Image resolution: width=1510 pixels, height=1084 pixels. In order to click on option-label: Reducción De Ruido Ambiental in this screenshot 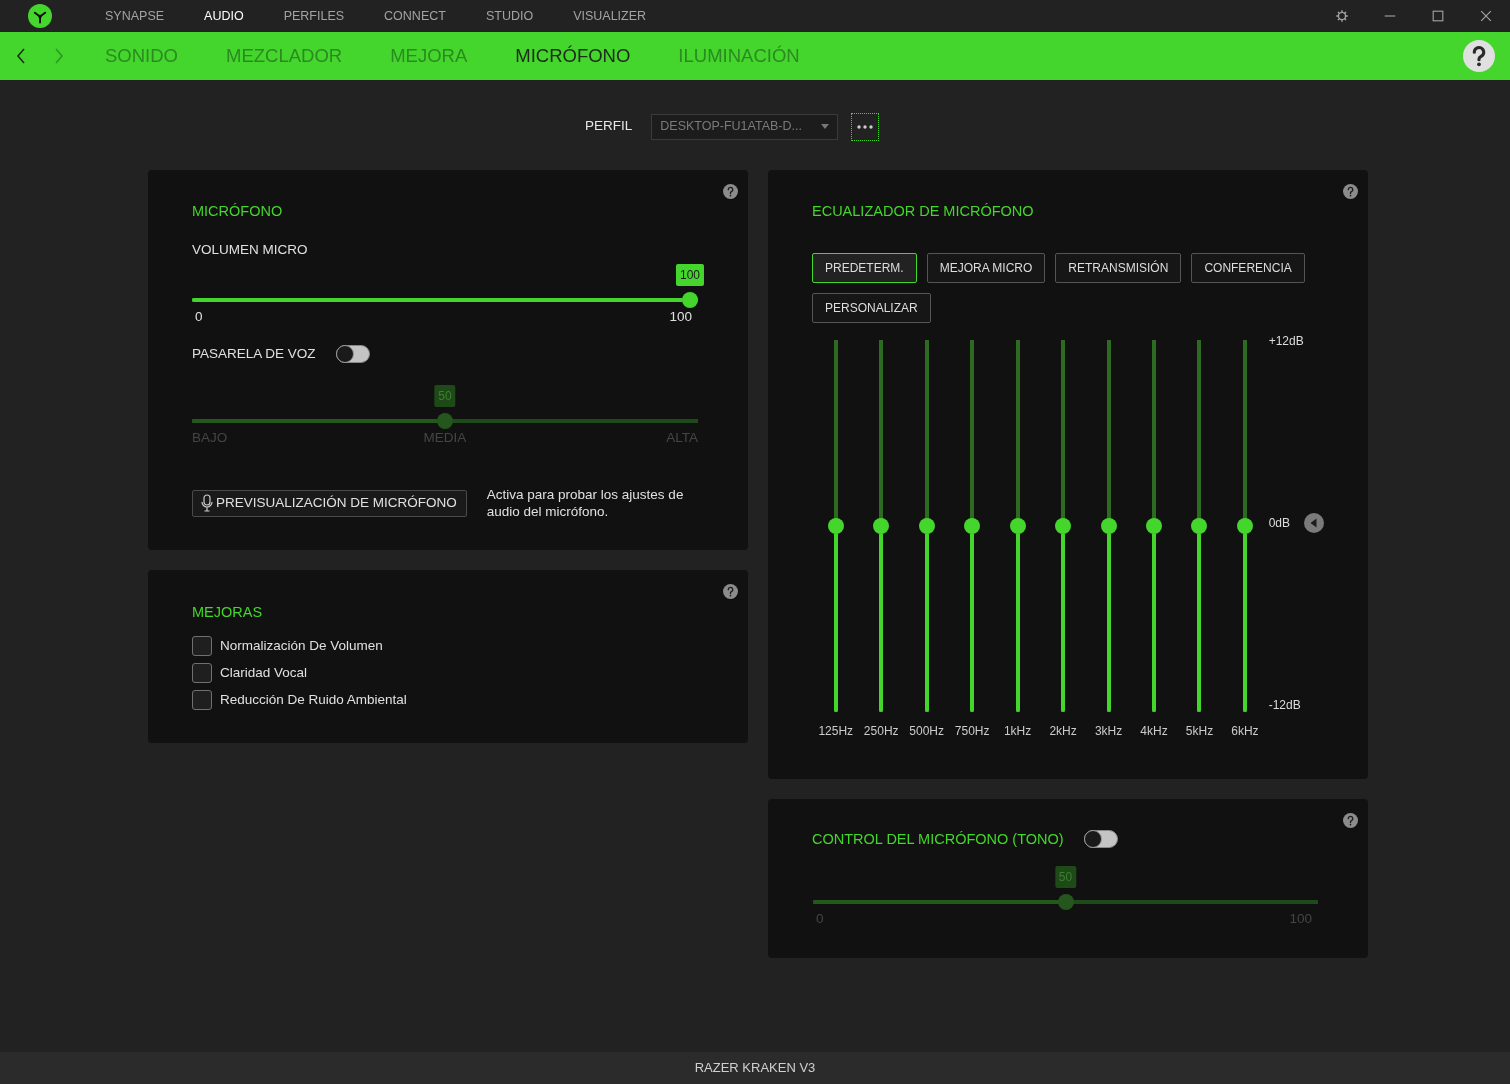, I will do `click(313, 700)`.